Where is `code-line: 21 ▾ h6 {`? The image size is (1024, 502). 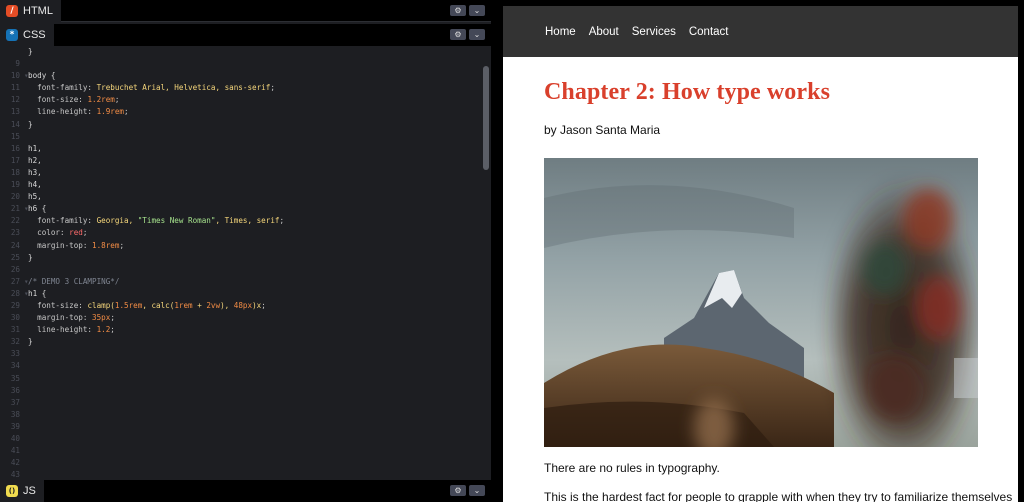
code-line: 21 ▾ h6 { is located at coordinates (245, 209).